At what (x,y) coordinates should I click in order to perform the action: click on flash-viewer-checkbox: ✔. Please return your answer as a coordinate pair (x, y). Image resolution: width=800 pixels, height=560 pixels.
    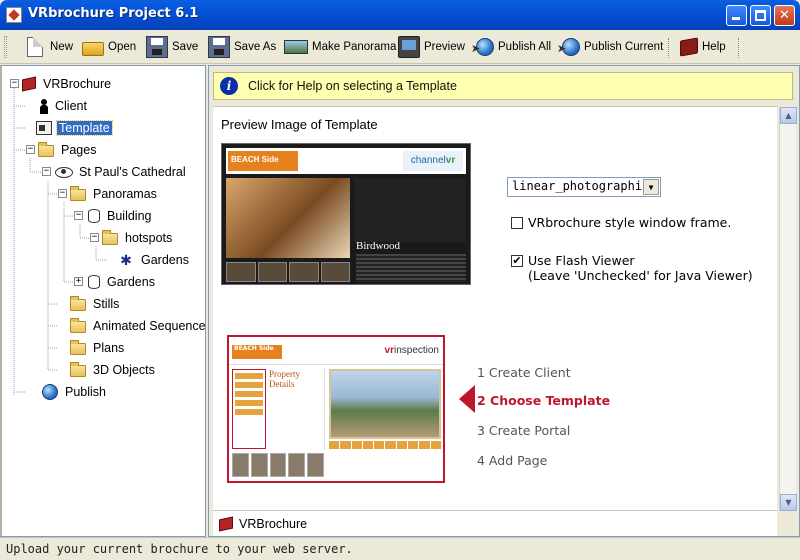
    Looking at the image, I should click on (517, 261).